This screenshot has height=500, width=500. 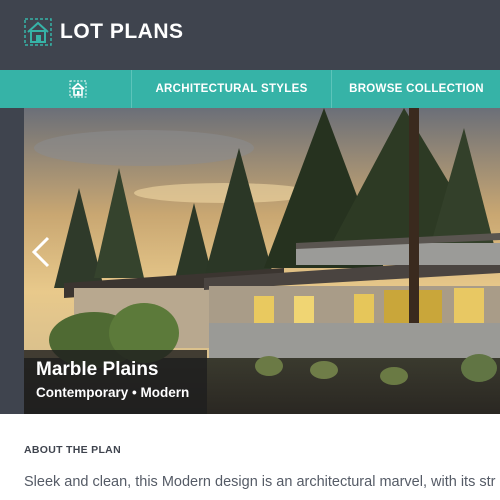 What do you see at coordinates (416, 89) in the screenshot?
I see `nav-browse-collection: BROWSE COLLECTION` at bounding box center [416, 89].